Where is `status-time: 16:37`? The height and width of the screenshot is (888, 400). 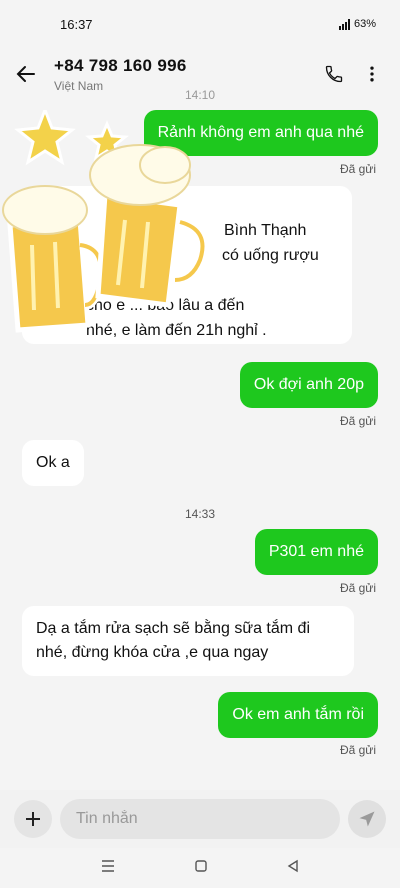 status-time: 16:37 is located at coordinates (76, 24).